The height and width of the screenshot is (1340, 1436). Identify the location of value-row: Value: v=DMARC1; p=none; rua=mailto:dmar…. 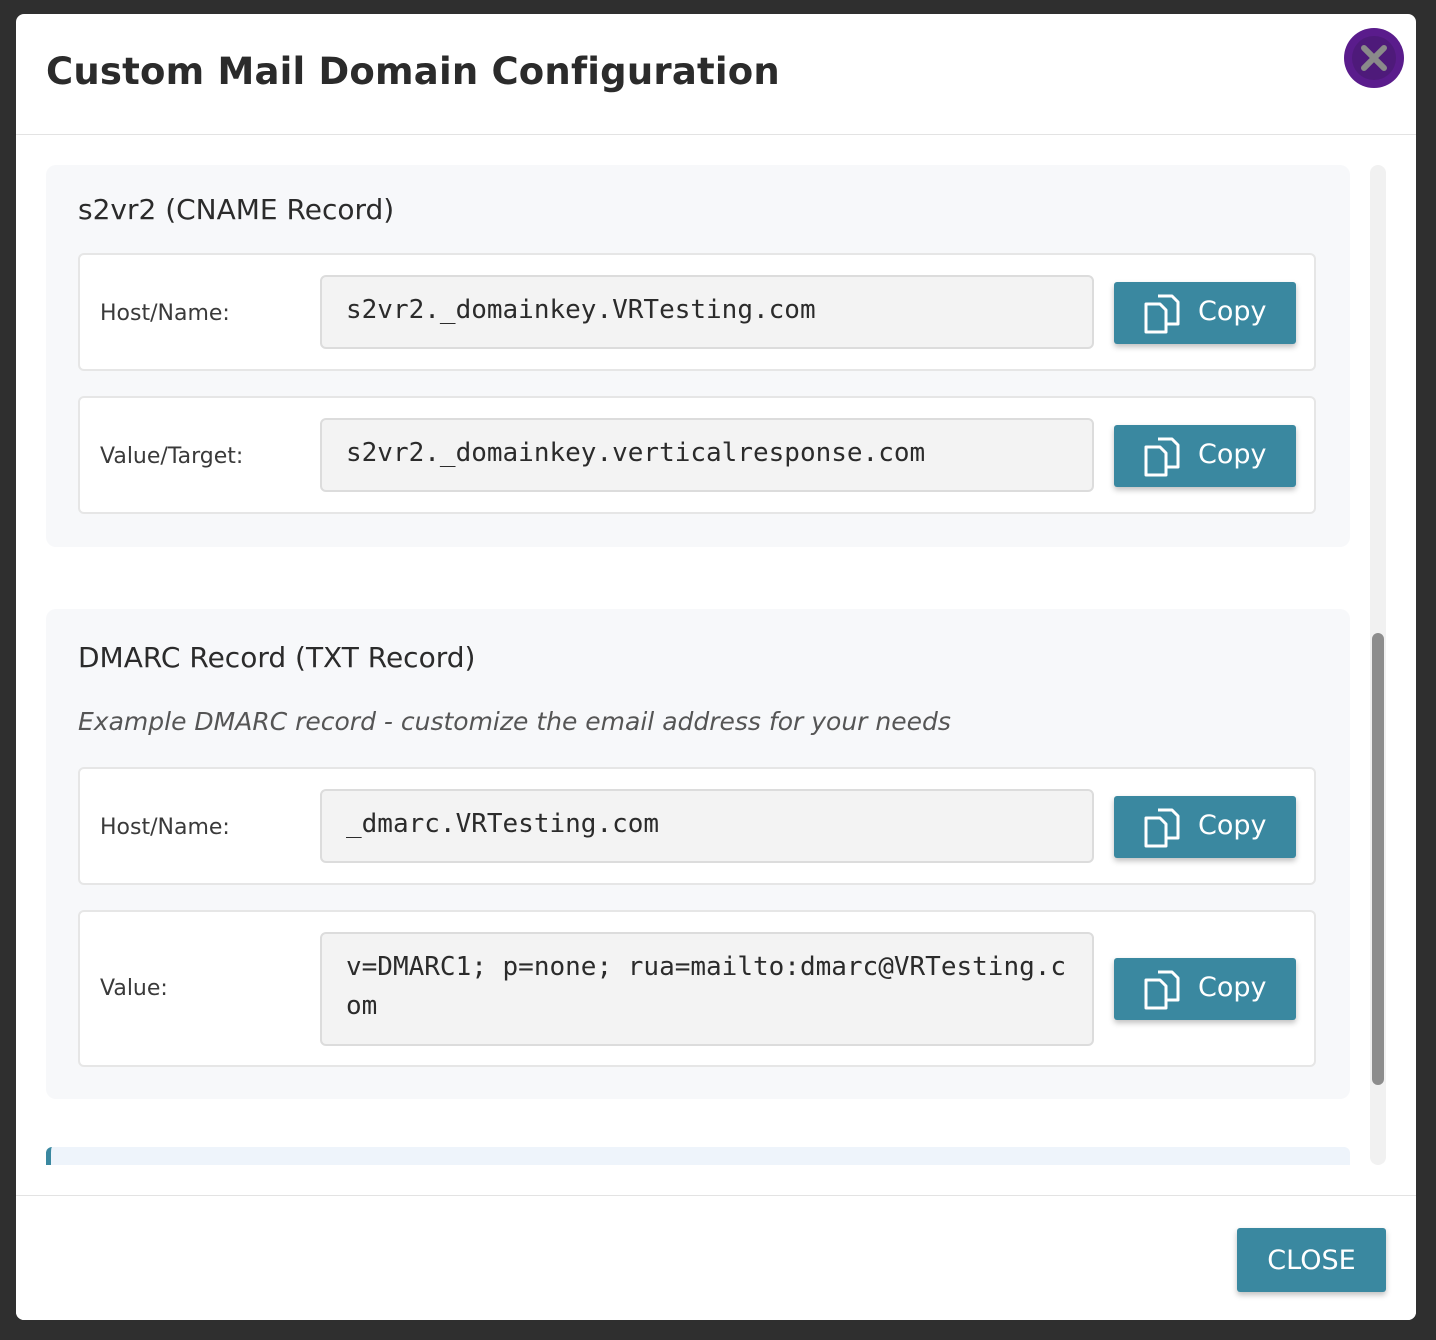
(697, 988).